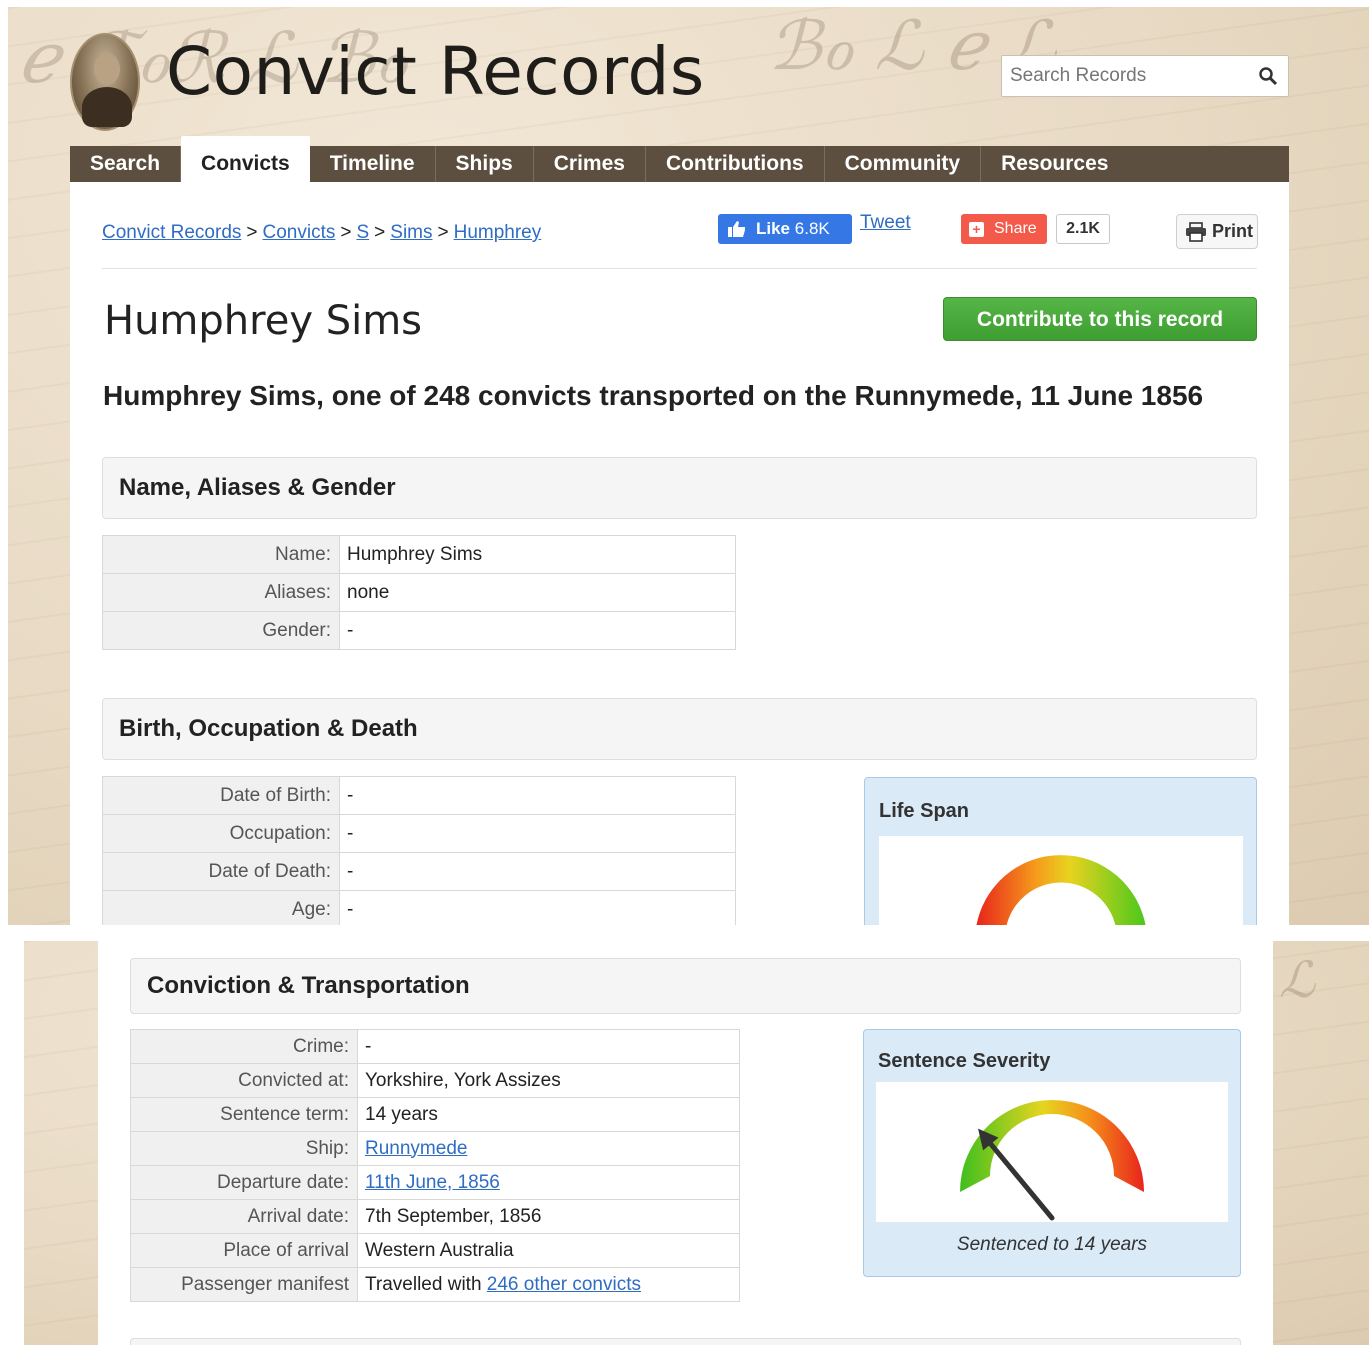 The height and width of the screenshot is (1345, 1369). What do you see at coordinates (221, 833) in the screenshot?
I see `row-label: Occupation:` at bounding box center [221, 833].